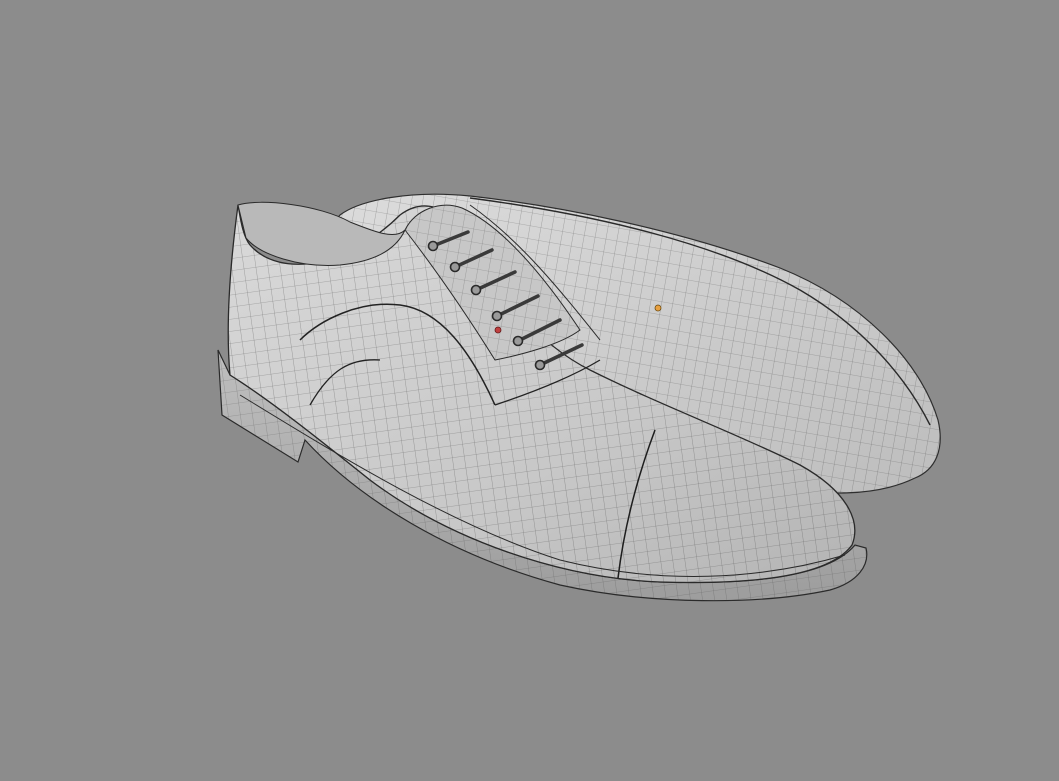  What do you see at coordinates (658, 308) in the screenshot?
I see `origin-point` at bounding box center [658, 308].